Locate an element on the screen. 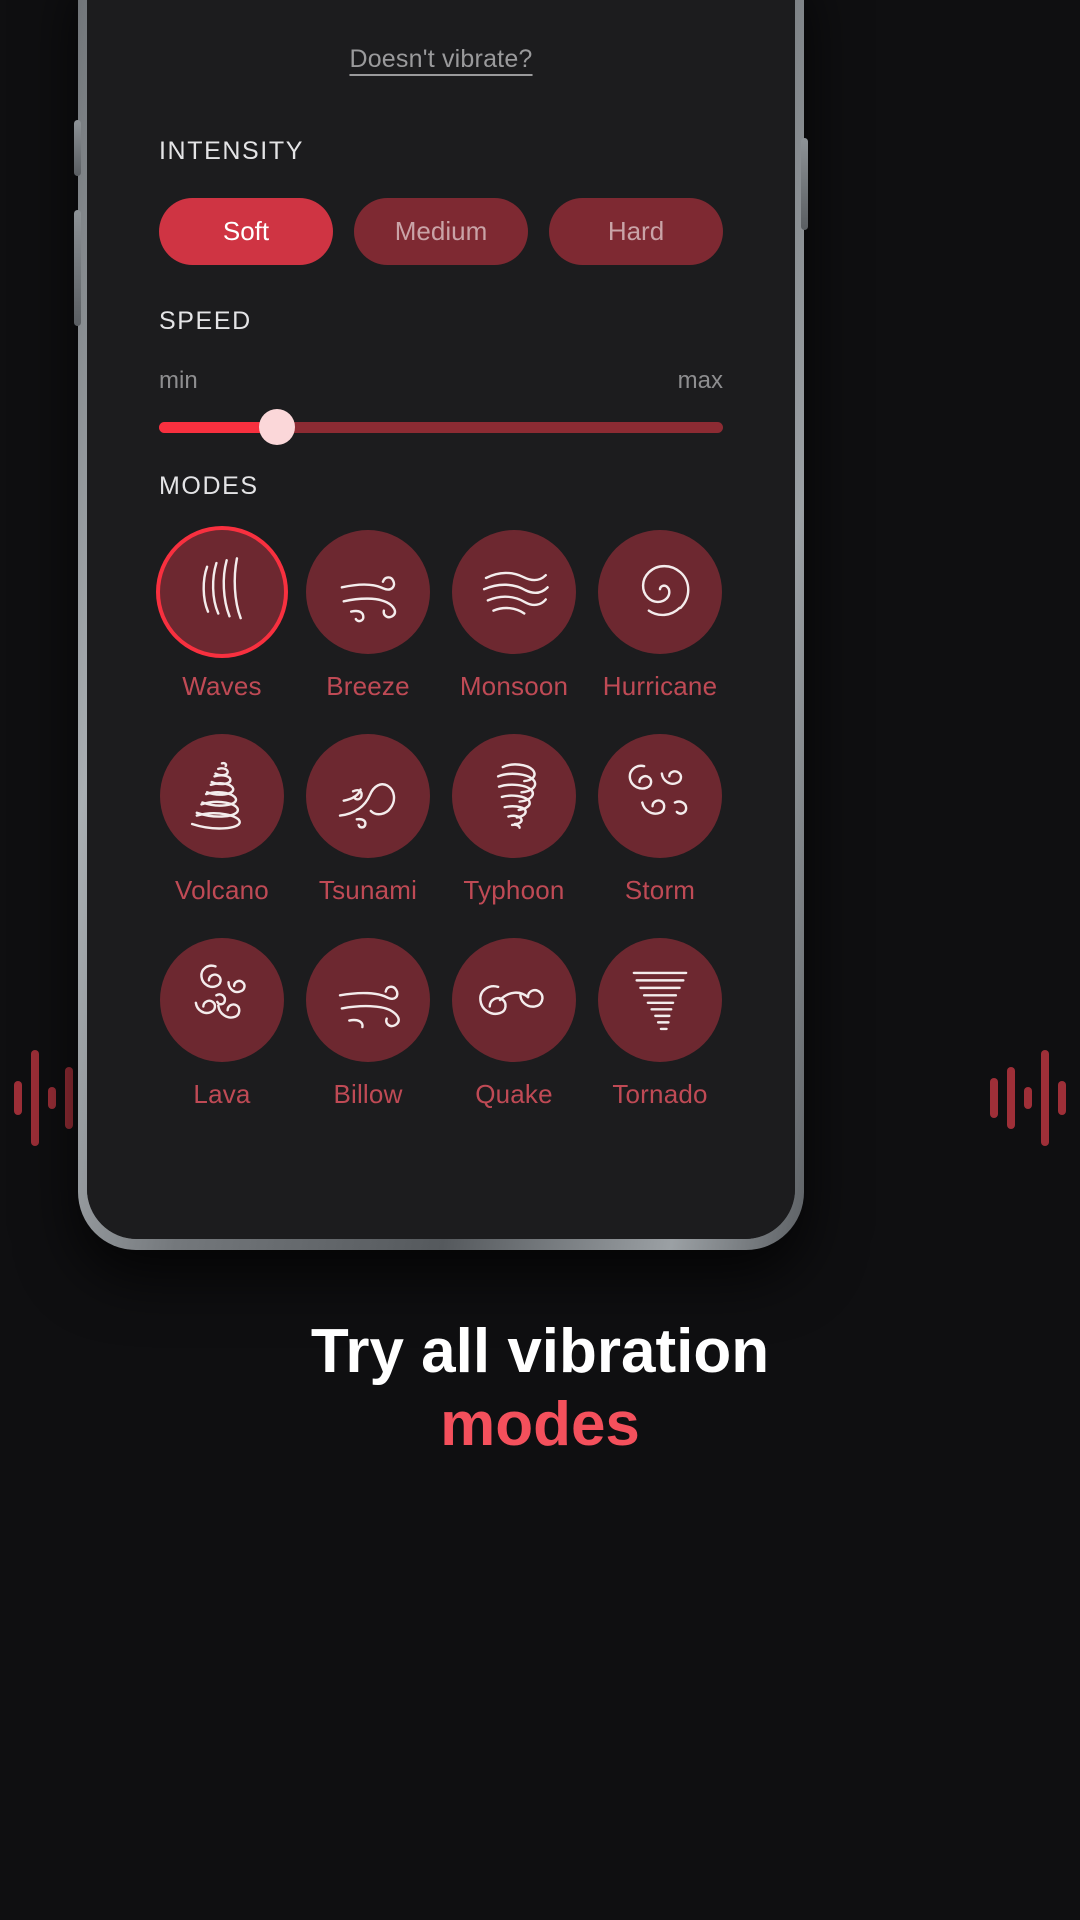 This screenshot has height=1920, width=1080. mode-item-storm: Storm is located at coordinates (660, 820).